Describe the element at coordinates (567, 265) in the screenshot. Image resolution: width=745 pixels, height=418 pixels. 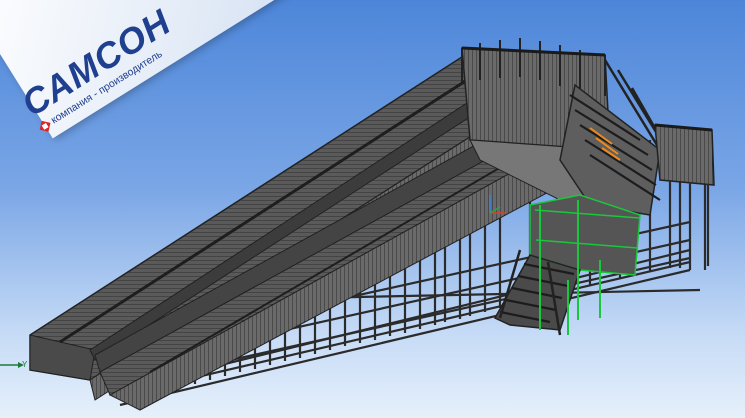
I see `lower-staircase-selected` at that location.